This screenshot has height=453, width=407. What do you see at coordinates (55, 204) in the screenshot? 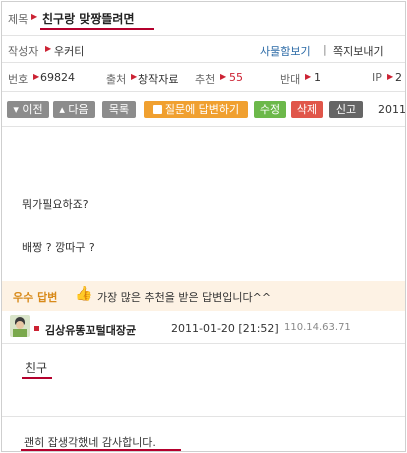
I see `post-body-line: 뭐가필요하죠?` at bounding box center [55, 204].